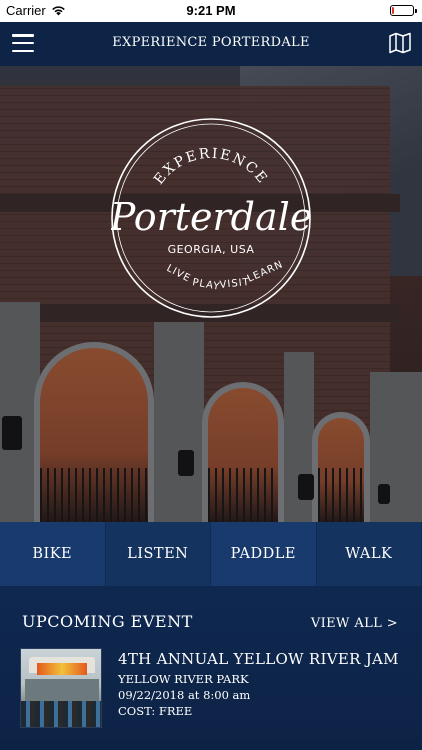 The height and width of the screenshot is (750, 422). What do you see at coordinates (61, 688) in the screenshot?
I see `event-thumbnail` at bounding box center [61, 688].